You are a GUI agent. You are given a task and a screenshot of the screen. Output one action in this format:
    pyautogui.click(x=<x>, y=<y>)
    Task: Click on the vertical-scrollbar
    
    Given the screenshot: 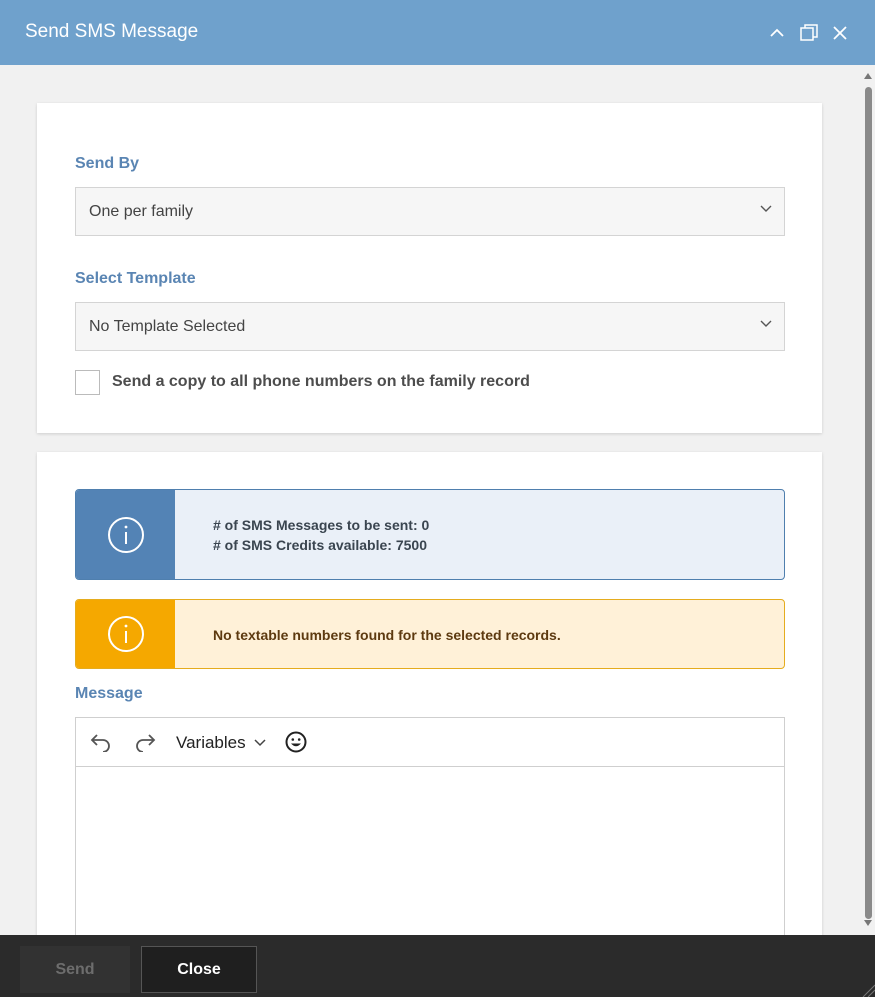 What is the action you would take?
    pyautogui.click(x=868, y=500)
    